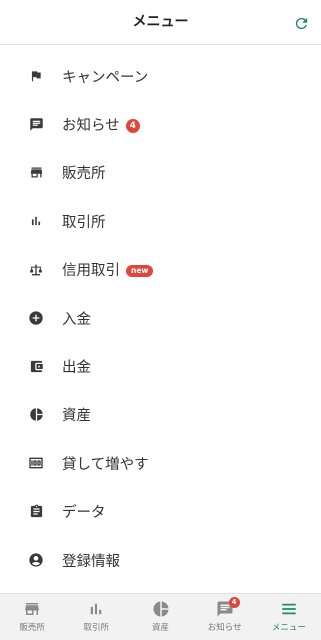 This screenshot has height=640, width=321. What do you see at coordinates (36, 560) in the screenshot?
I see `account-circle-icon` at bounding box center [36, 560].